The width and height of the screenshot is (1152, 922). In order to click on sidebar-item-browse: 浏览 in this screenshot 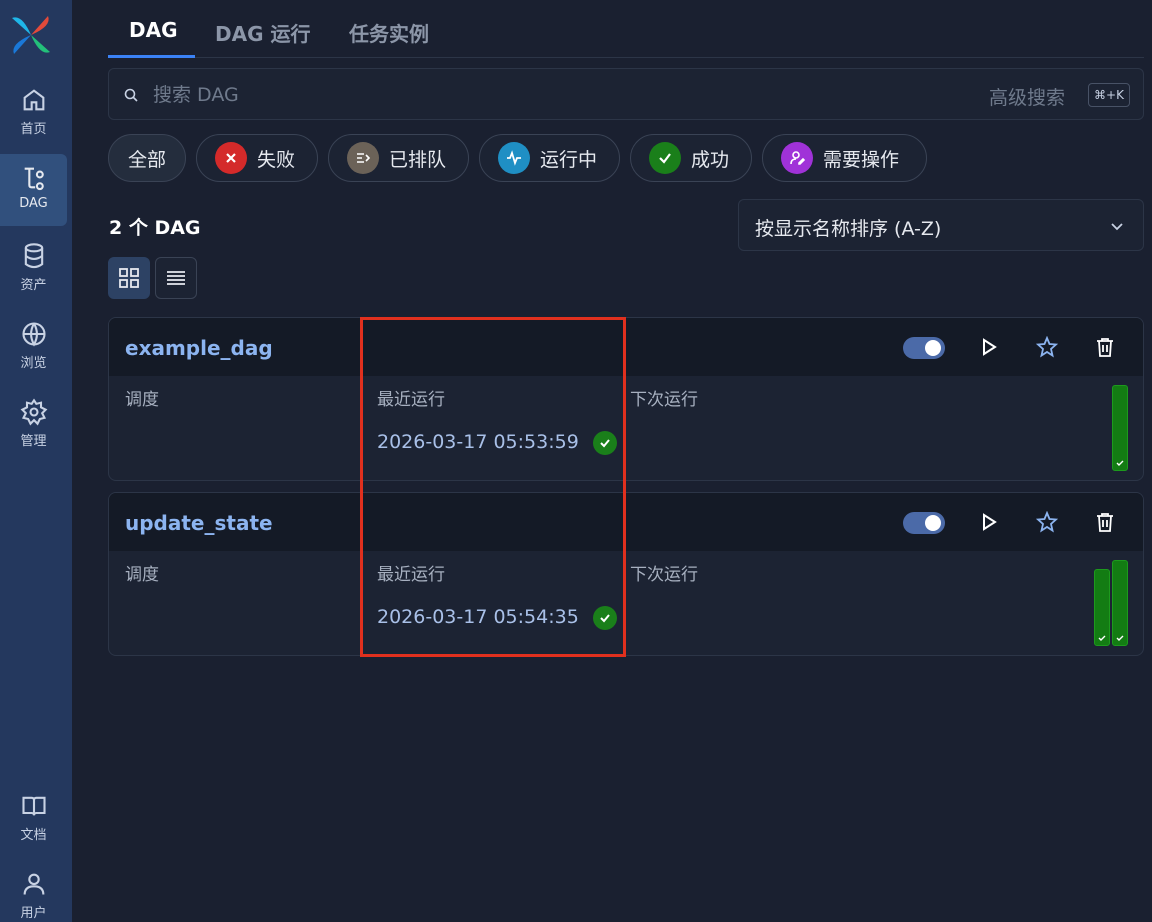, I will do `click(33, 346)`.